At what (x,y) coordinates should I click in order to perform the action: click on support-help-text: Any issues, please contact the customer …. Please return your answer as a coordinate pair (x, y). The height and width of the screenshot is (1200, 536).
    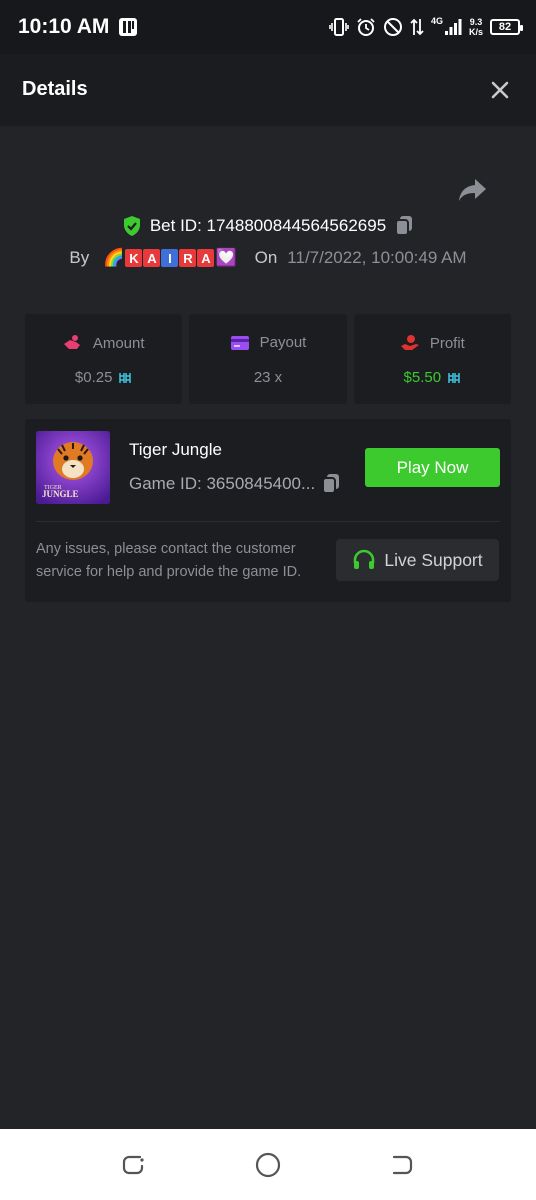
    Looking at the image, I should click on (169, 560).